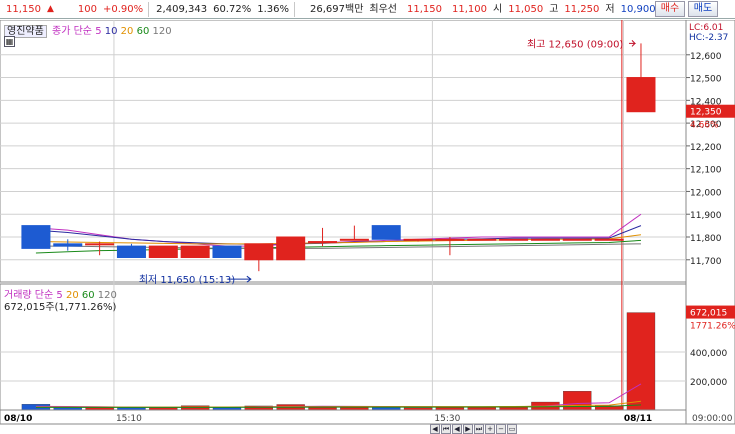 The width and height of the screenshot is (735, 434). Describe the element at coordinates (87, 9) in the screenshot. I see `price-change: 100` at that location.